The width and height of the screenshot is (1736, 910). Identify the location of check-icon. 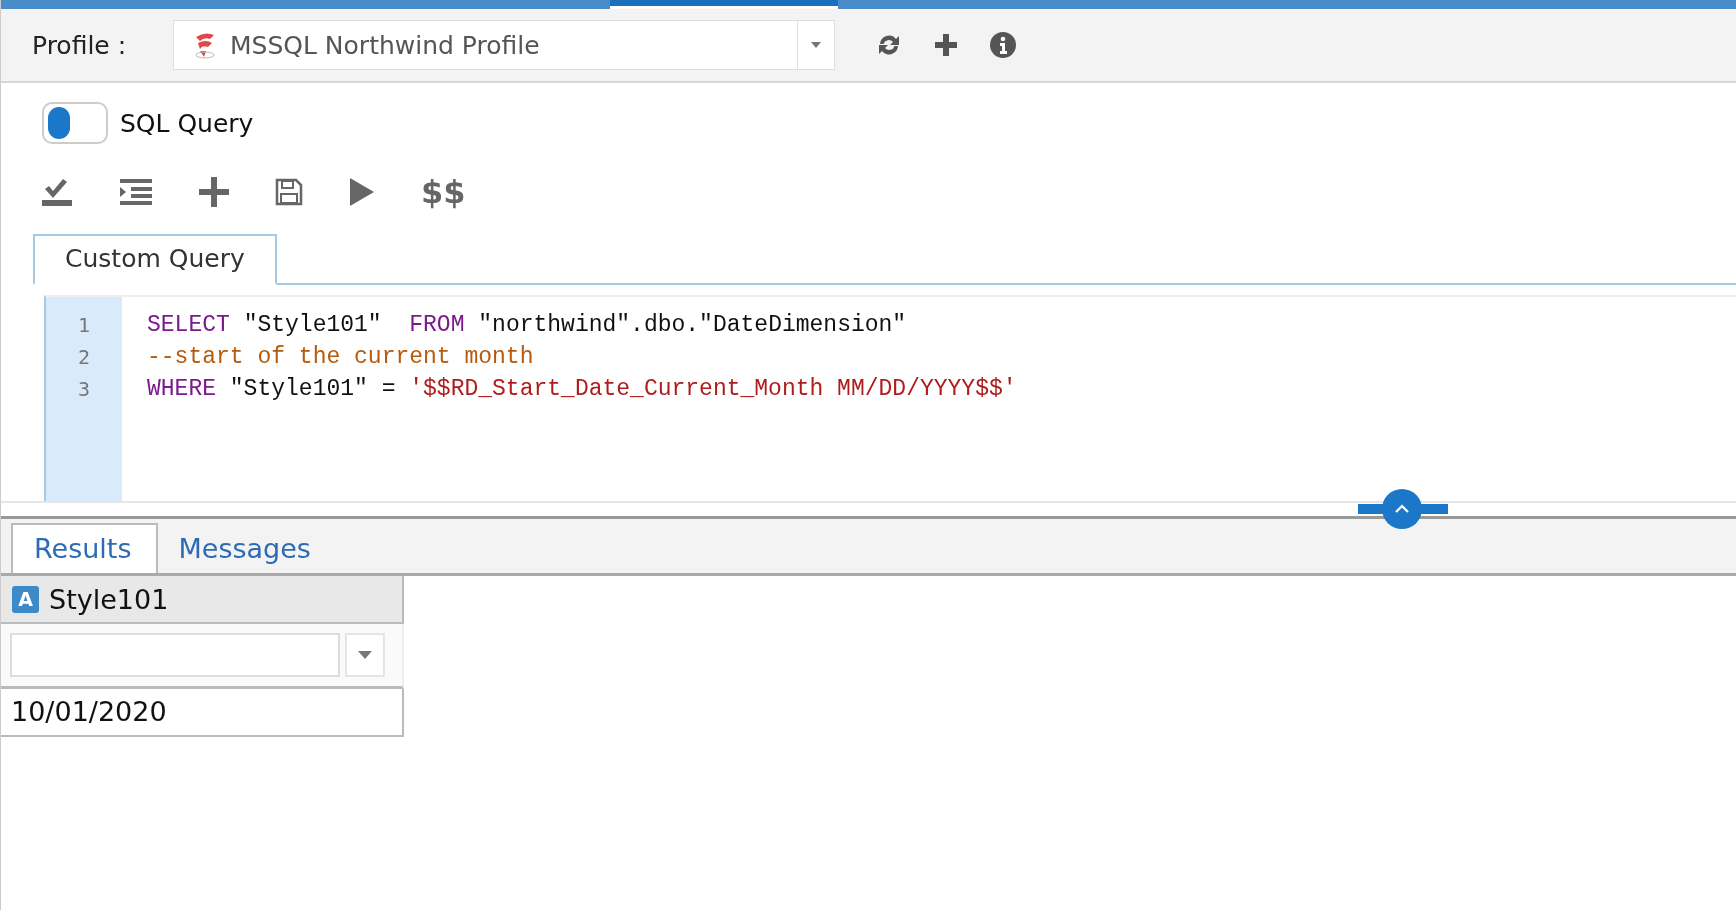
(57, 192).